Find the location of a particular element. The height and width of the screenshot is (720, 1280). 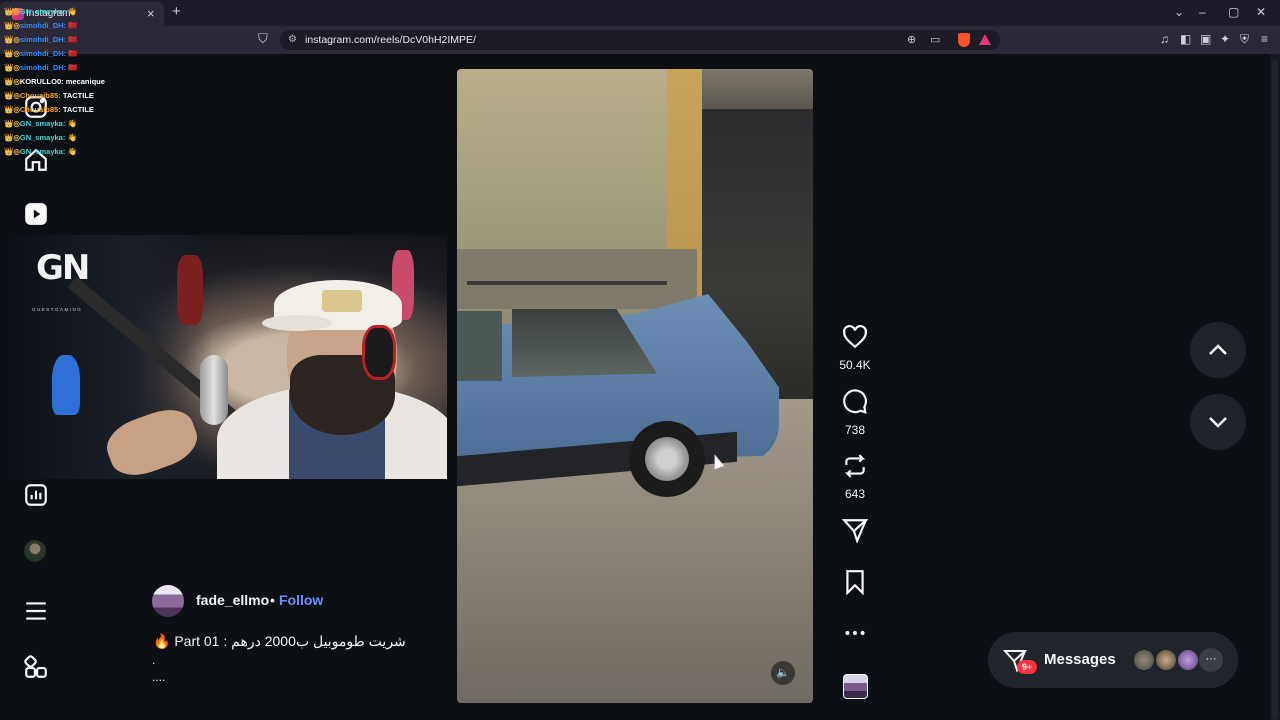

comment-button: 738 is located at coordinates (855, 413).